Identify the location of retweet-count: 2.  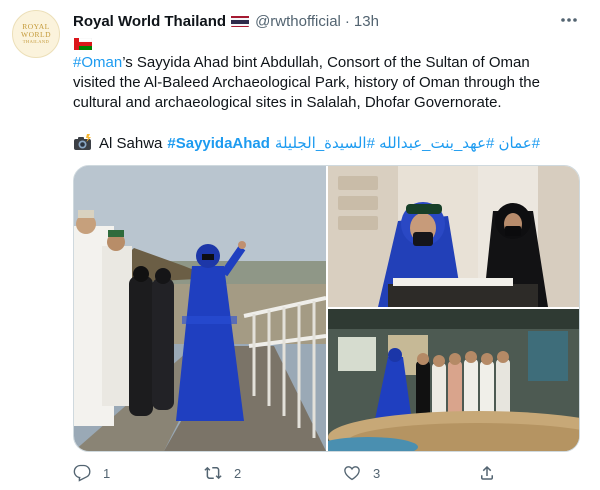
(238, 473).